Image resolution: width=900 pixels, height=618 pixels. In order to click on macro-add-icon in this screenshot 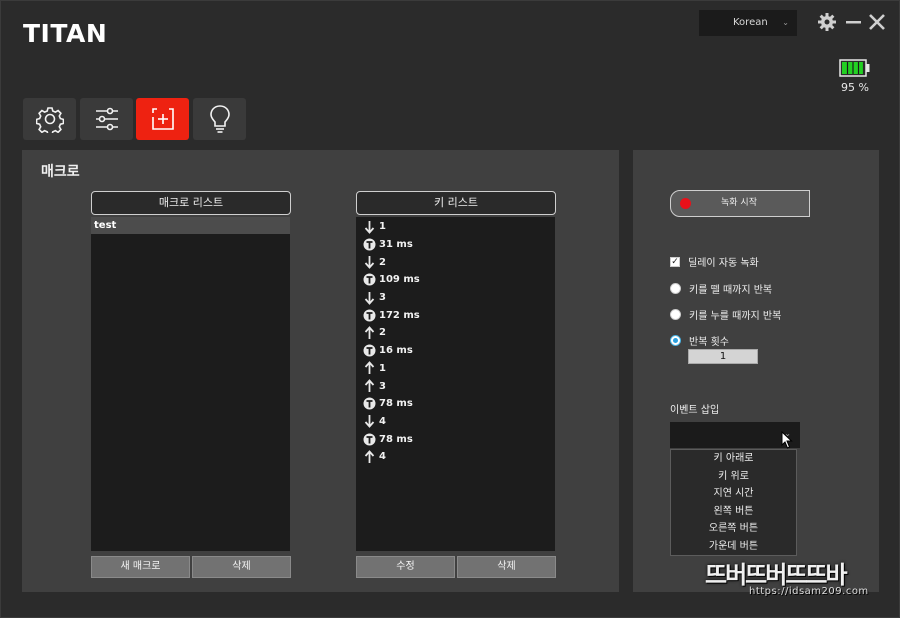, I will do `click(162, 119)`.